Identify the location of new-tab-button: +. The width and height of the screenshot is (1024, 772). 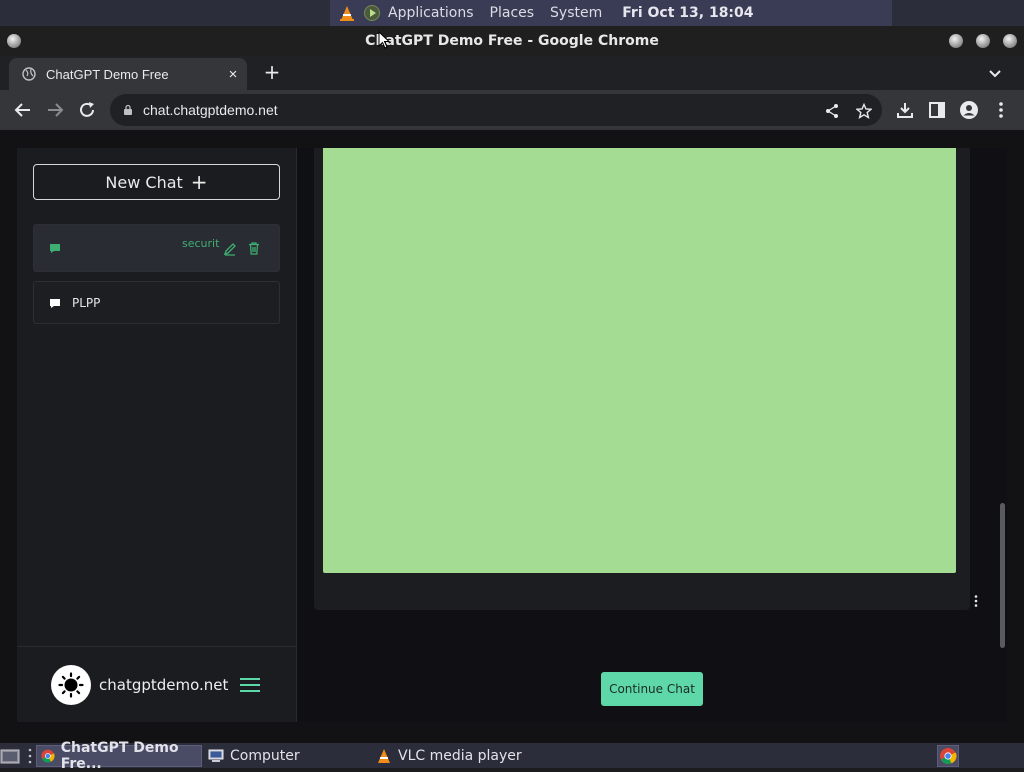
(272, 72).